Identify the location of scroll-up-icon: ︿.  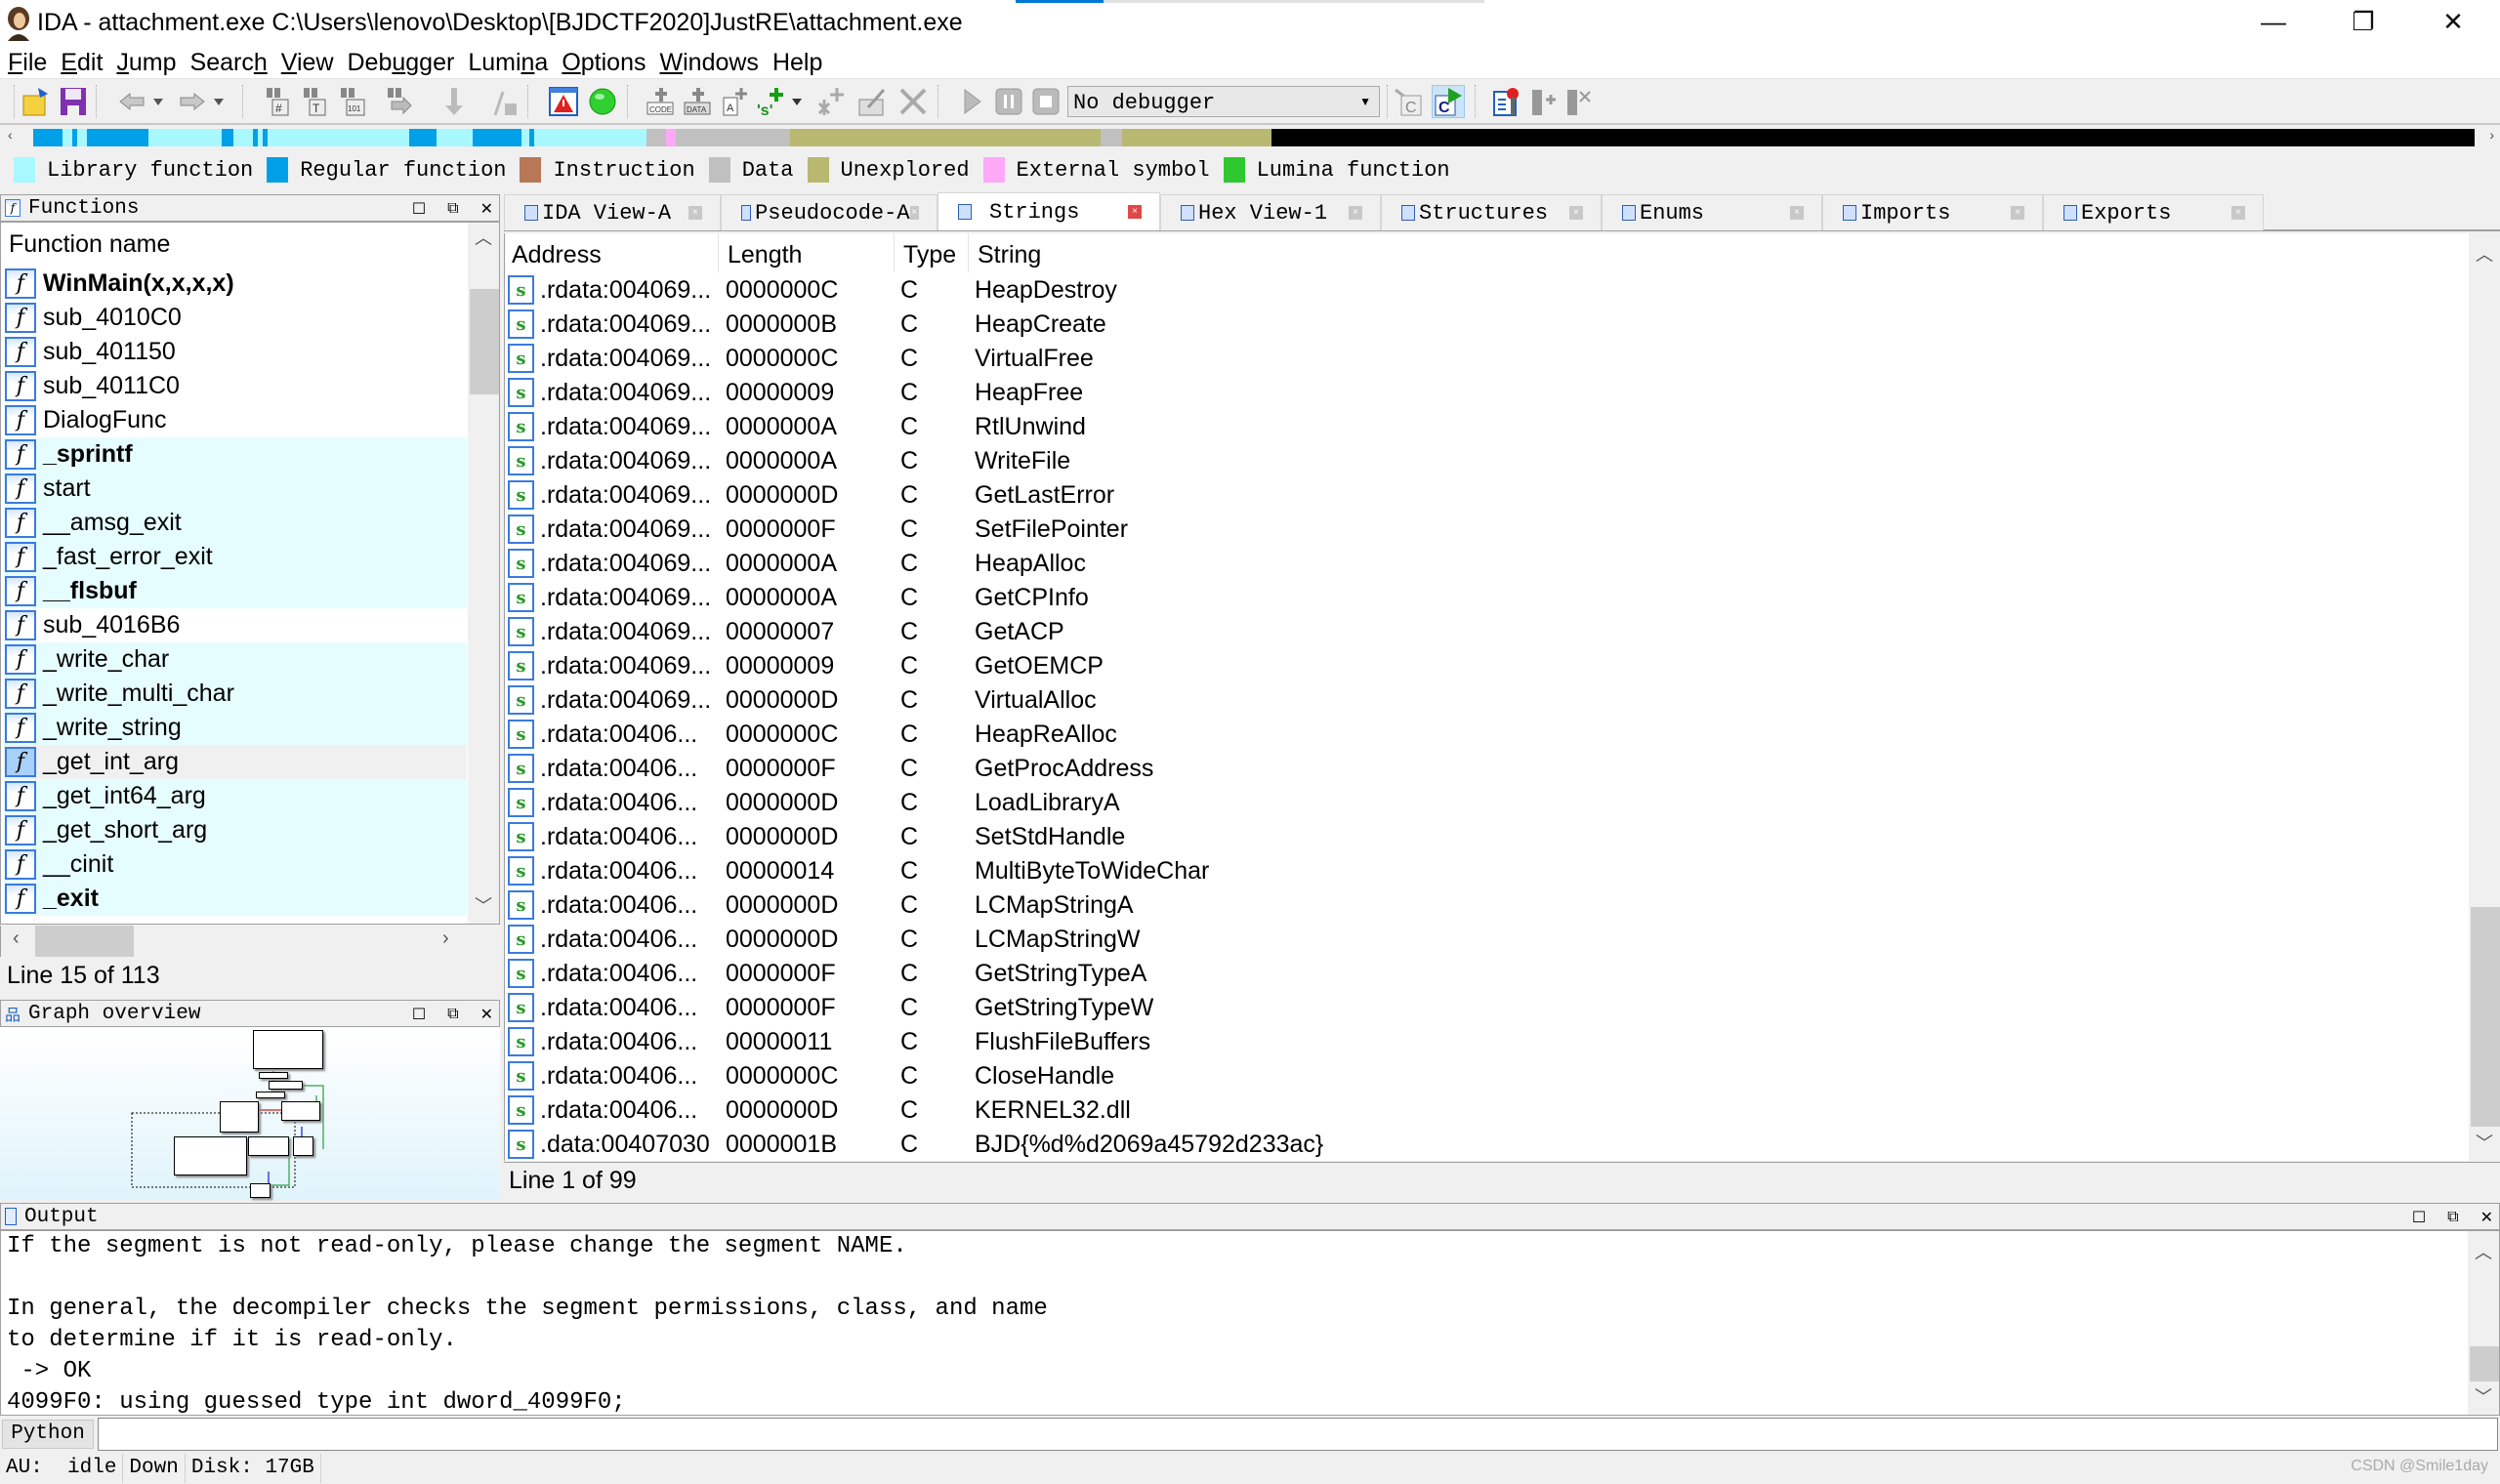
(483, 238).